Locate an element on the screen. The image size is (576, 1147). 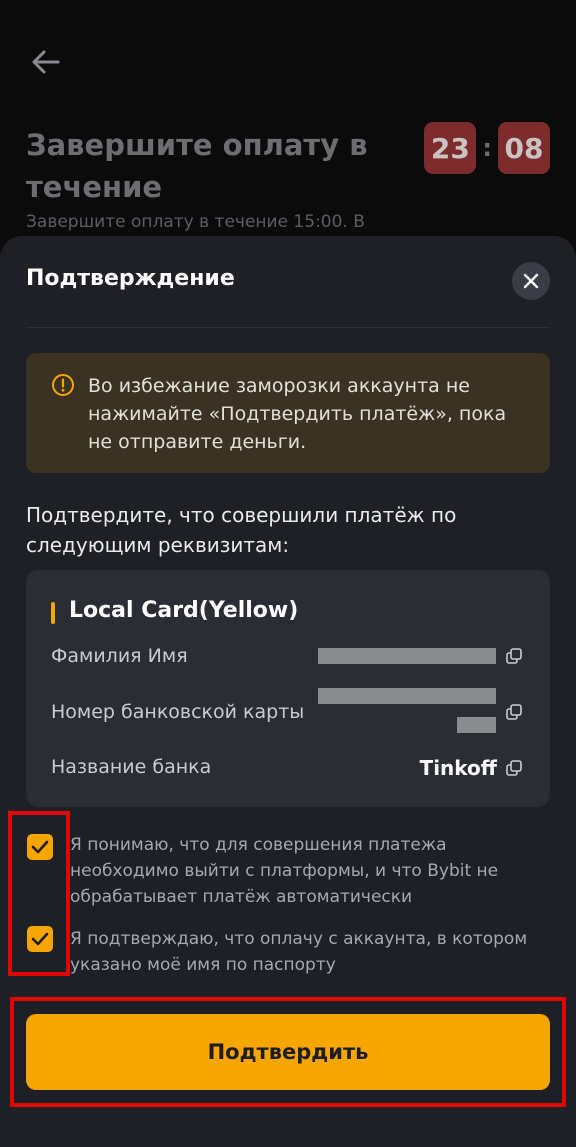
sheet-title: Подтверждение is located at coordinates (130, 278).